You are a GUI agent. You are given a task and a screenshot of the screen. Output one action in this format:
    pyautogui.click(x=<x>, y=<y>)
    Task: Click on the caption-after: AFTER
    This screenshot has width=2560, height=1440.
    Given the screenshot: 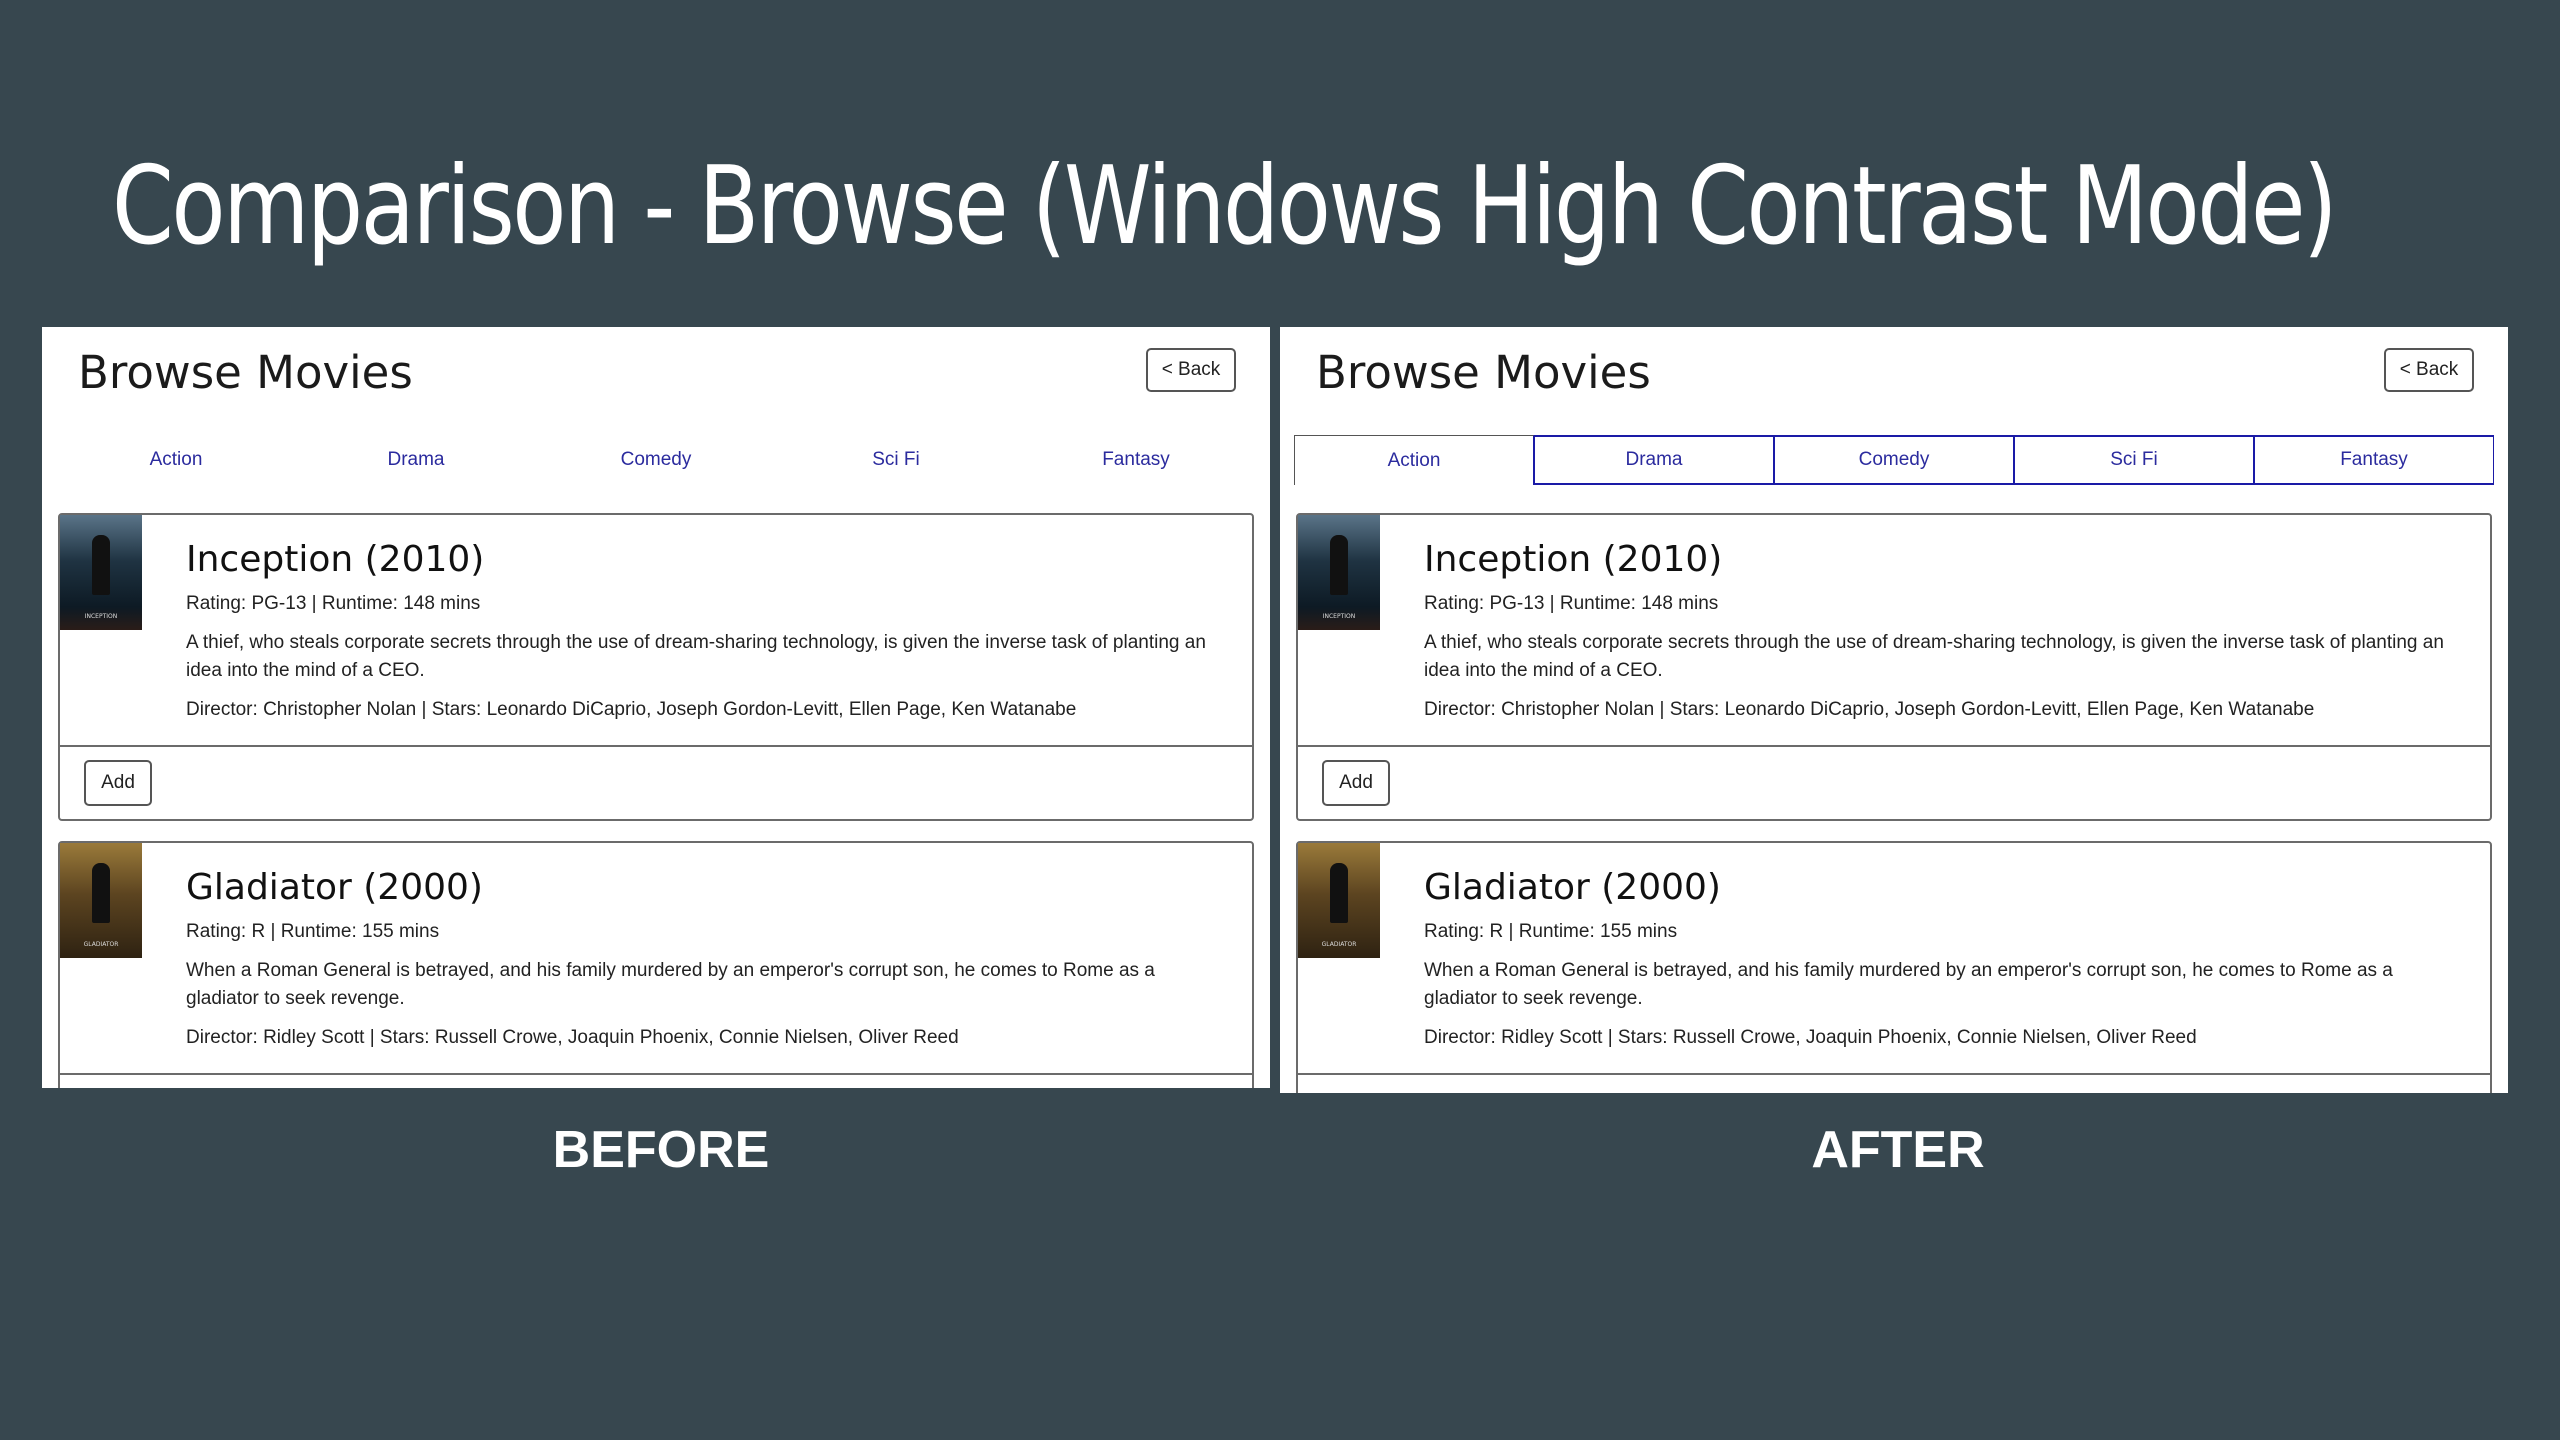 What is the action you would take?
    pyautogui.click(x=1898, y=1150)
    